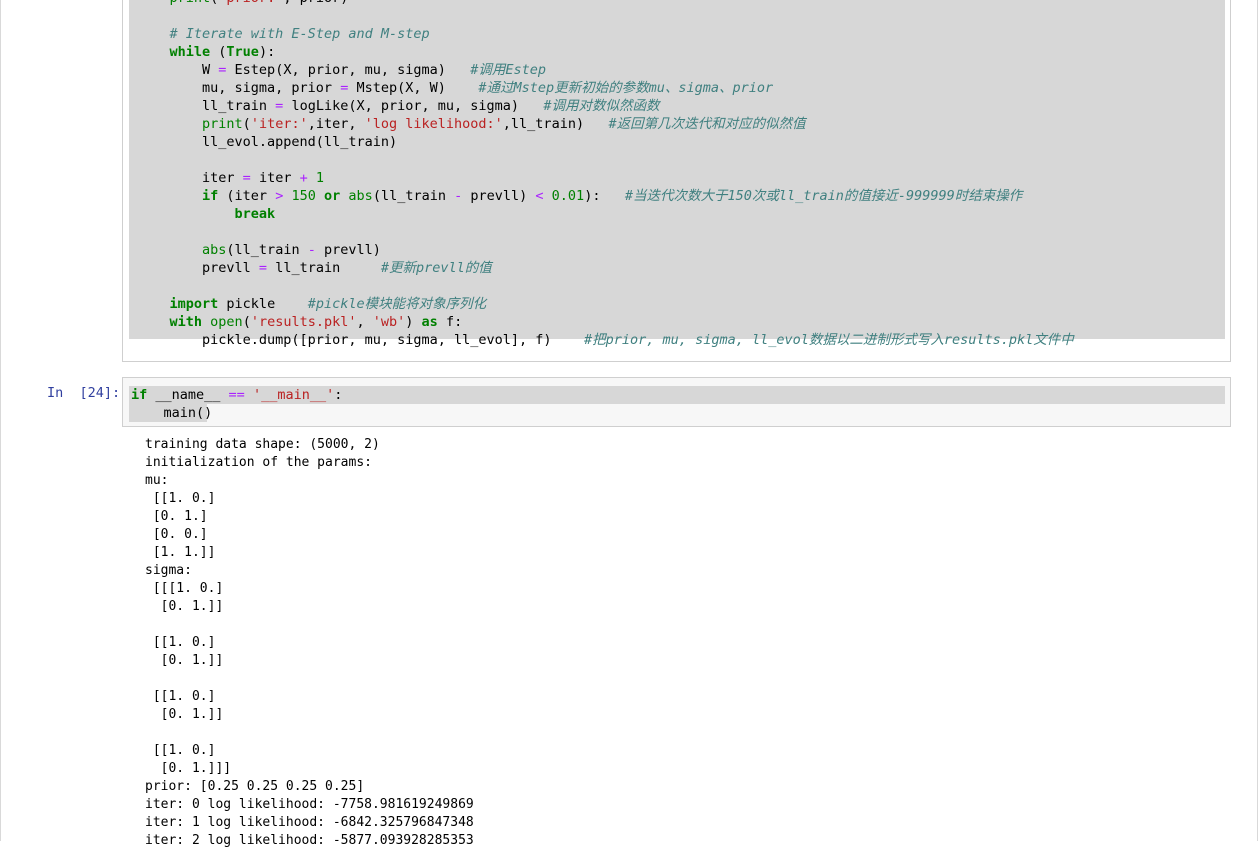 The height and width of the screenshot is (850, 1260). What do you see at coordinates (184, 588) in the screenshot?
I see `output-line: [[[1. 0.]` at bounding box center [184, 588].